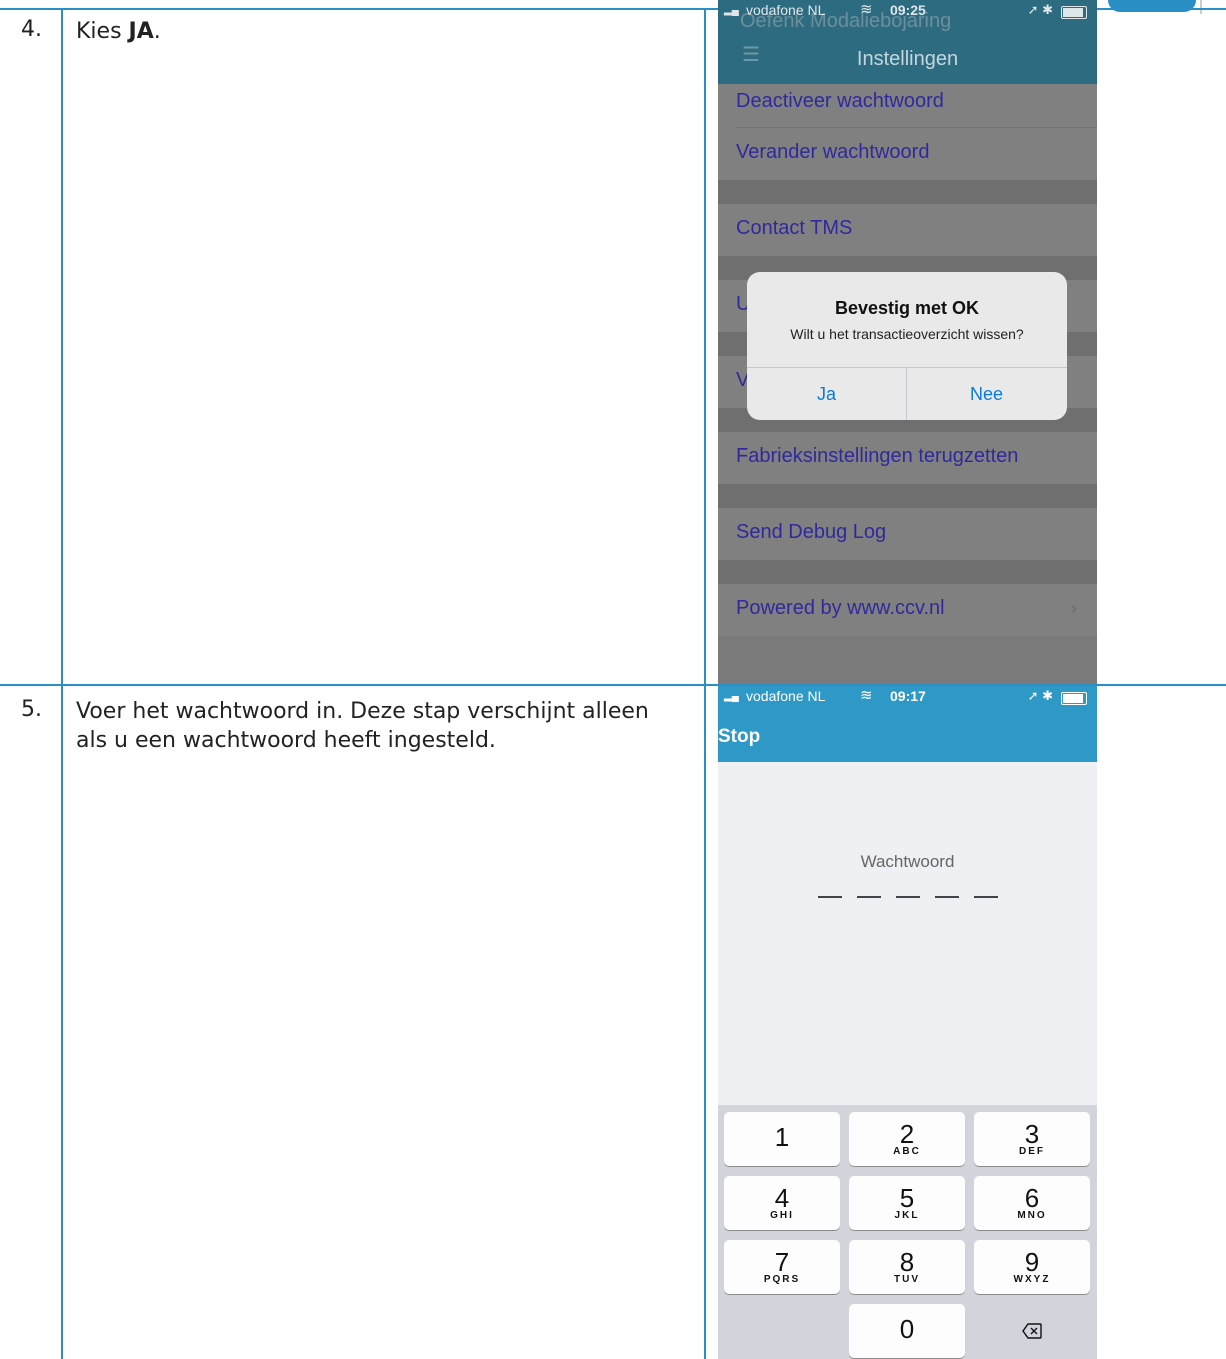  I want to click on key-2: 2 ABC, so click(907, 1139).